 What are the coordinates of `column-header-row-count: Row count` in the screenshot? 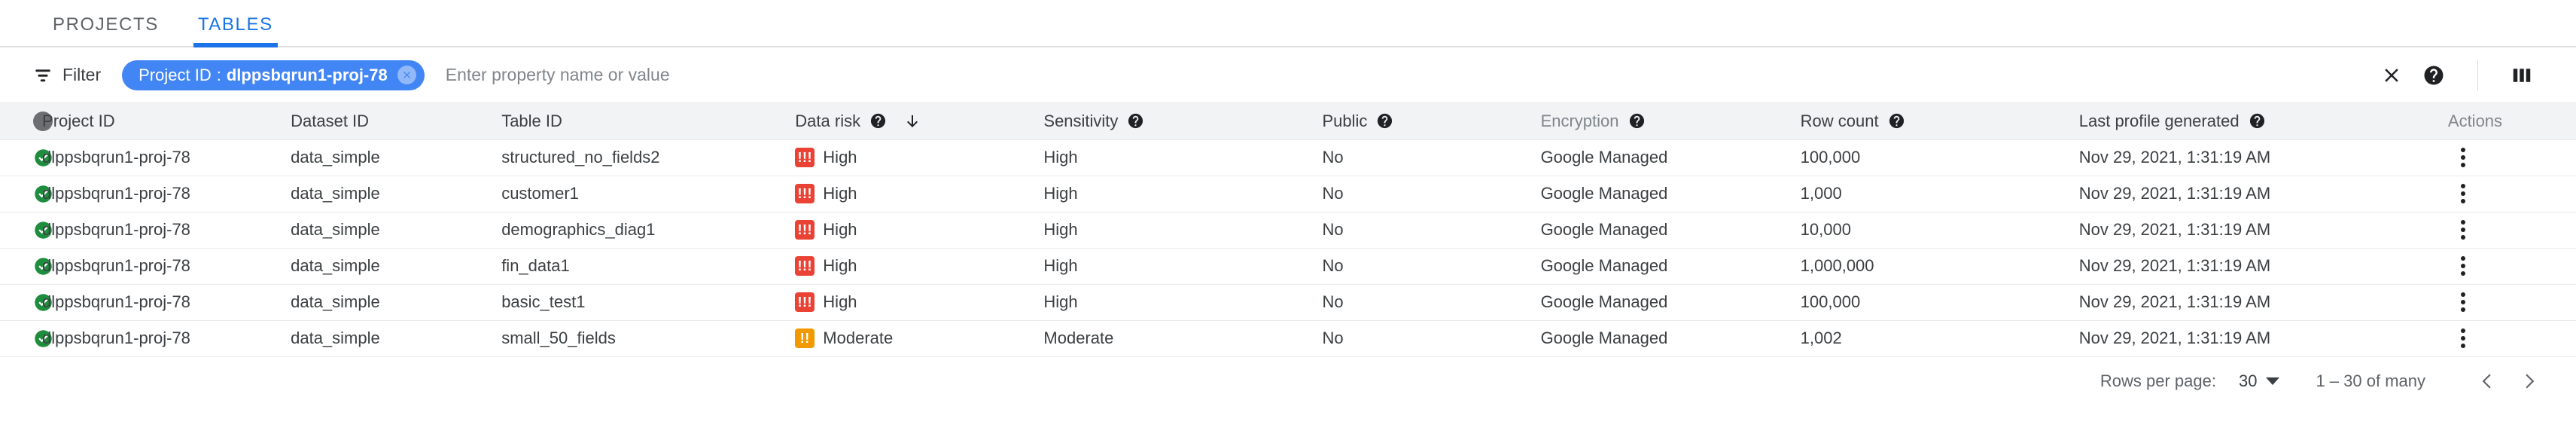 It's located at (1940, 121).